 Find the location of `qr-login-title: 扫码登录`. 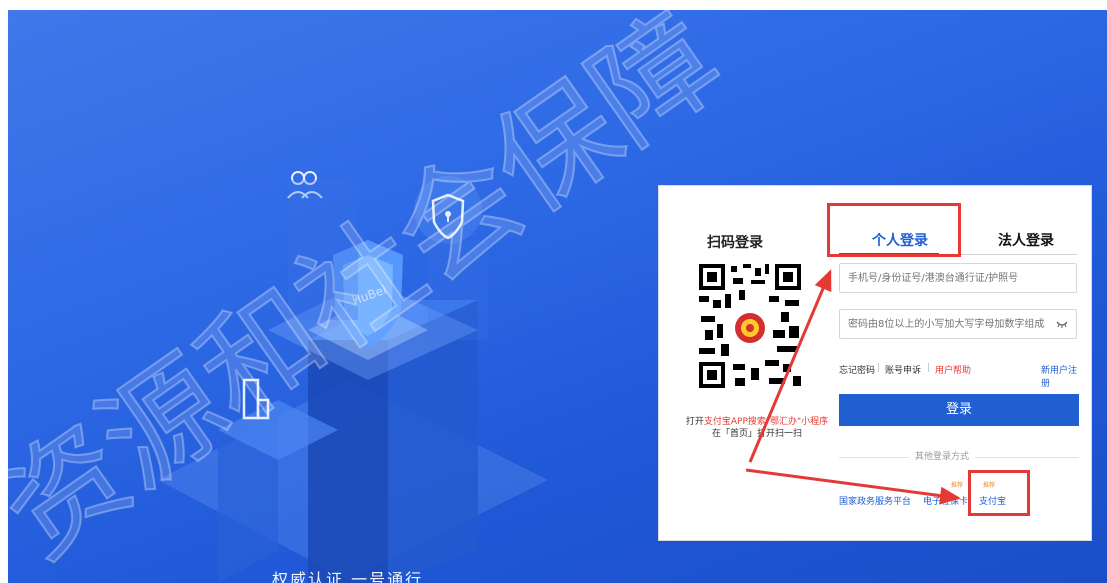

qr-login-title: 扫码登录 is located at coordinates (735, 243).